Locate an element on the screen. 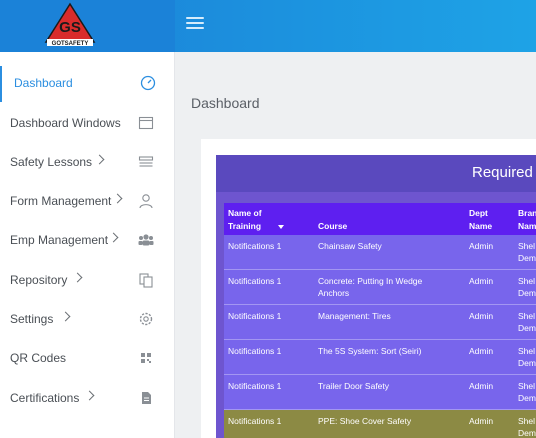  sidebar-item-certifications: Certifications is located at coordinates (87, 399).